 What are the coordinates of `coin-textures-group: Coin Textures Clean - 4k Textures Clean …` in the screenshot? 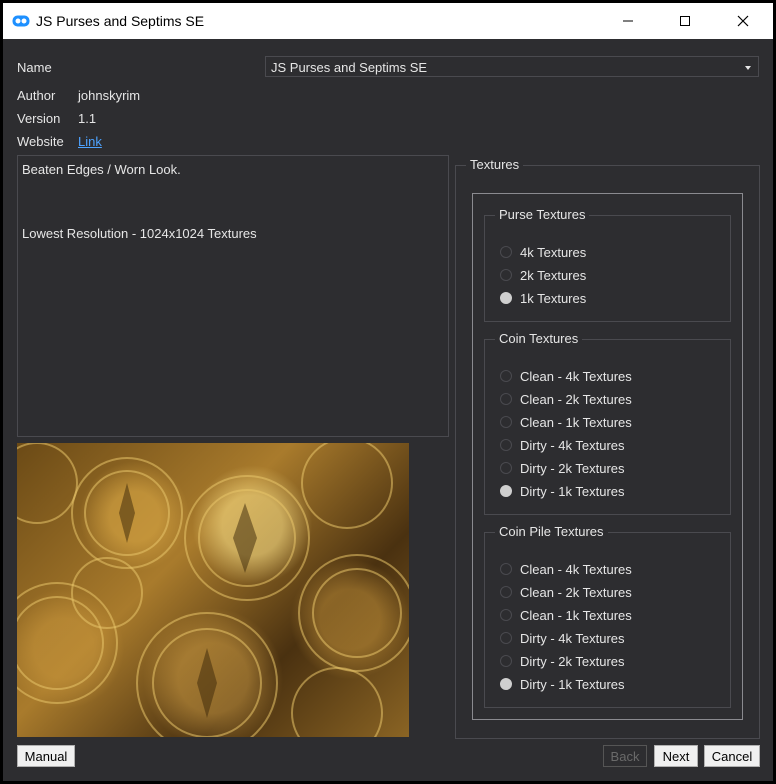 It's located at (607, 423).